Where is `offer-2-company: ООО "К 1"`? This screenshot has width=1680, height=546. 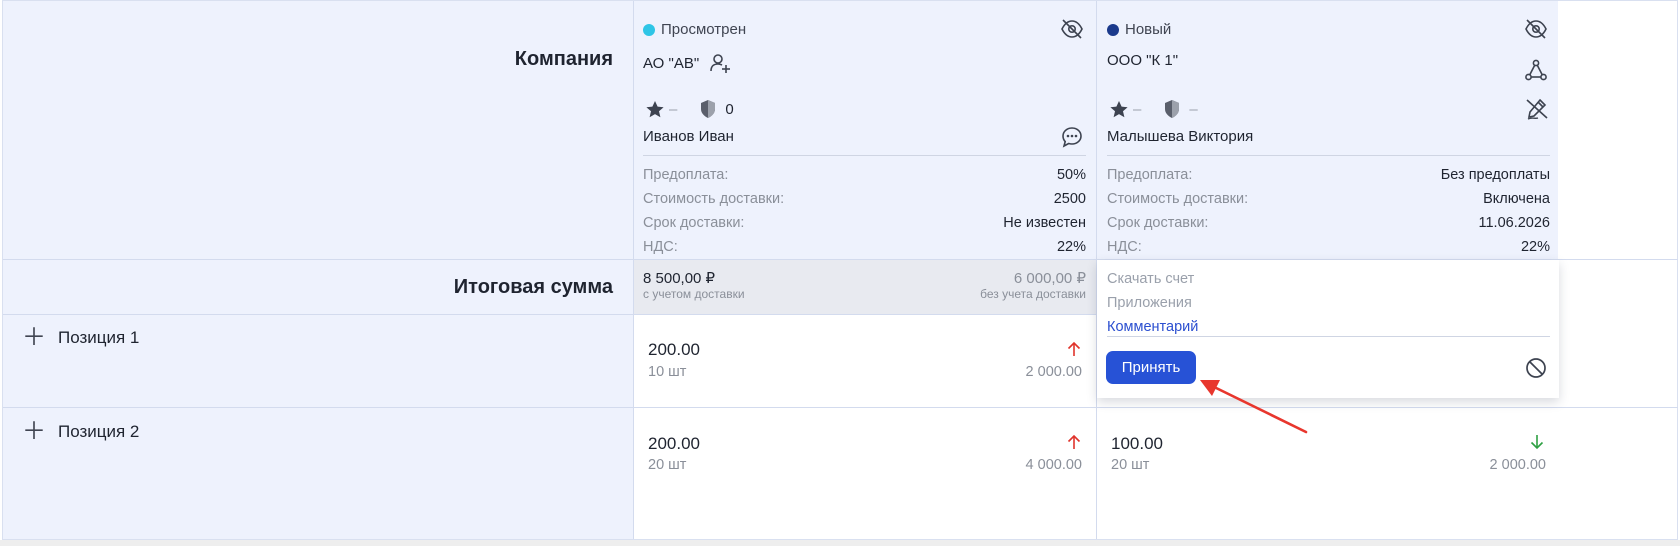 offer-2-company: ООО "К 1" is located at coordinates (1143, 60).